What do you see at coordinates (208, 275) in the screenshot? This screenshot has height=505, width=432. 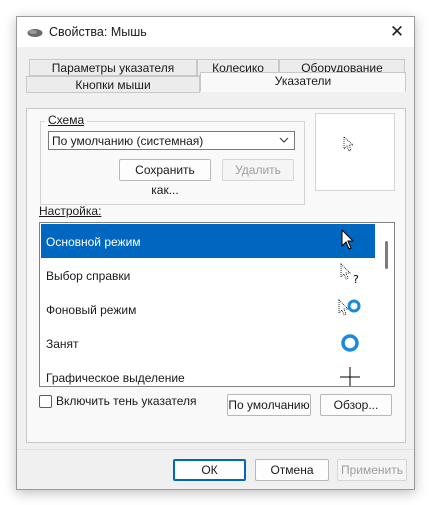 I see `list-item: Выбор справки ?` at bounding box center [208, 275].